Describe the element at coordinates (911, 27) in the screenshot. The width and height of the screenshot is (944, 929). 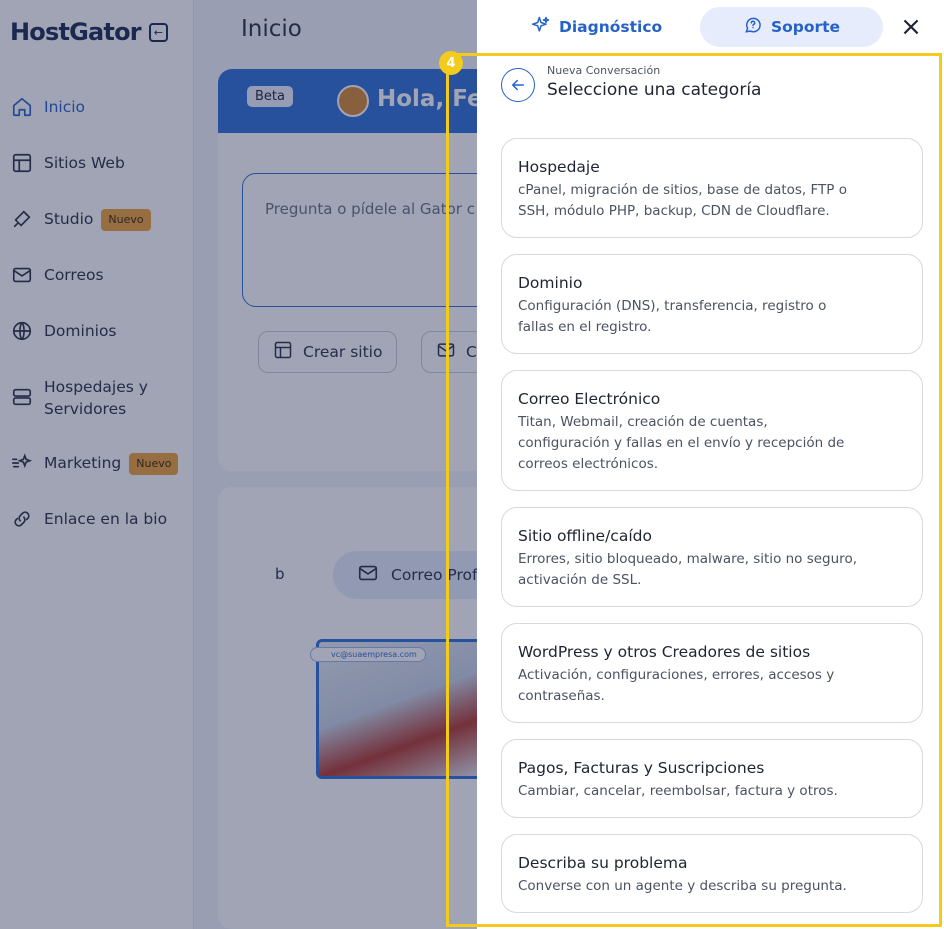
I see `close-icon: ×` at that location.